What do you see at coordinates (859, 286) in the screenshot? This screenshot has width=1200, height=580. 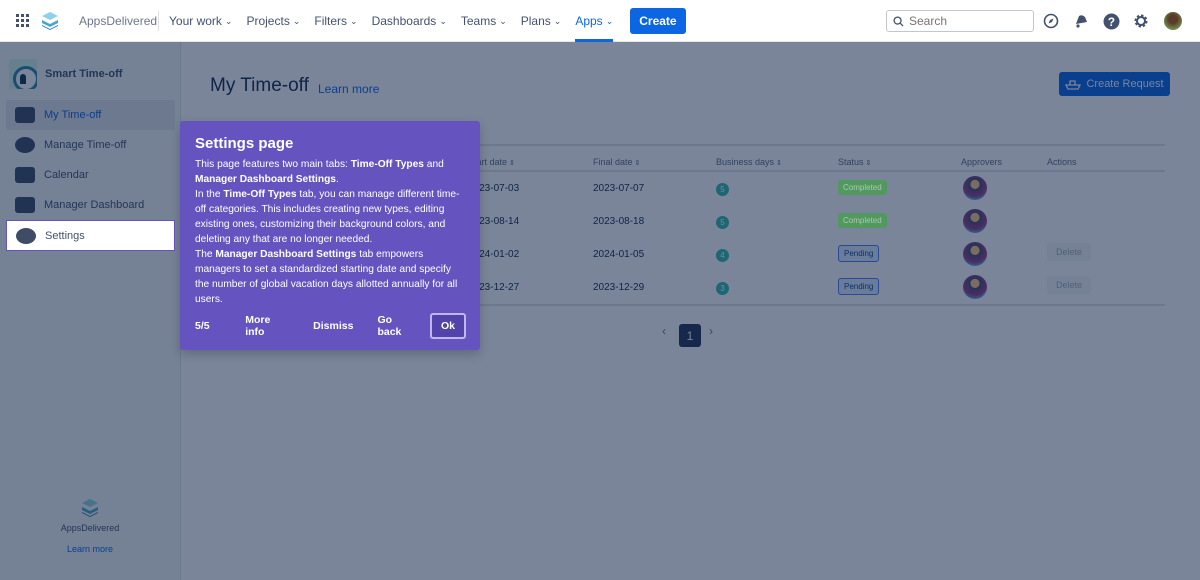 I see `status-badge: Pending` at bounding box center [859, 286].